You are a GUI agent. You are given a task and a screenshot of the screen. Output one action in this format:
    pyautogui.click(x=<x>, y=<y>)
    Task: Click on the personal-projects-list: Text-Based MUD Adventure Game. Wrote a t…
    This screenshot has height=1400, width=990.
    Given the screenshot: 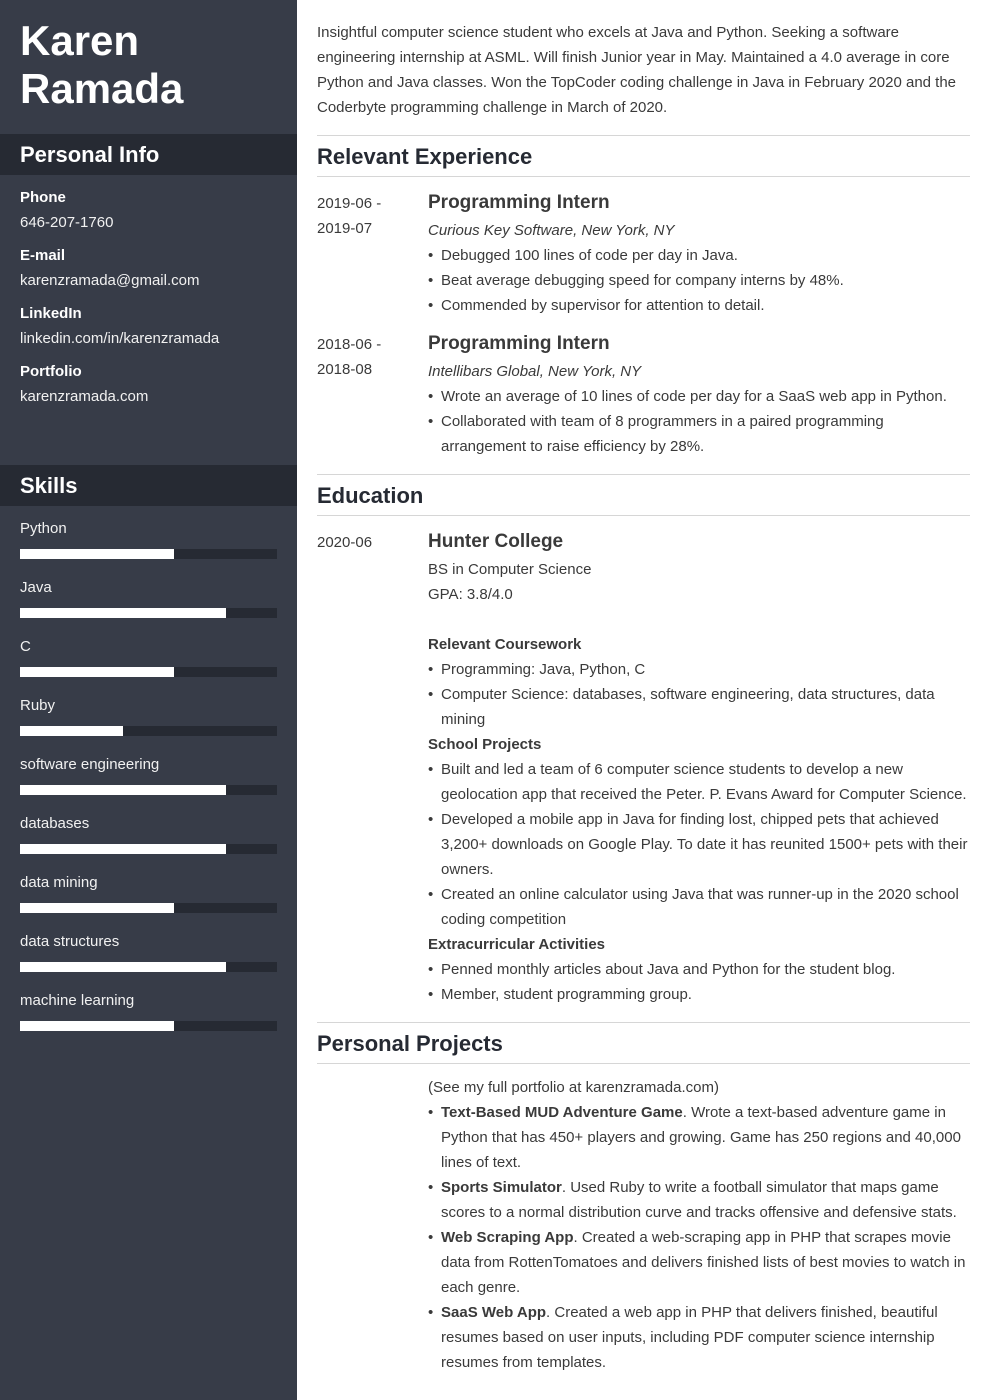 What is the action you would take?
    pyautogui.click(x=699, y=1237)
    